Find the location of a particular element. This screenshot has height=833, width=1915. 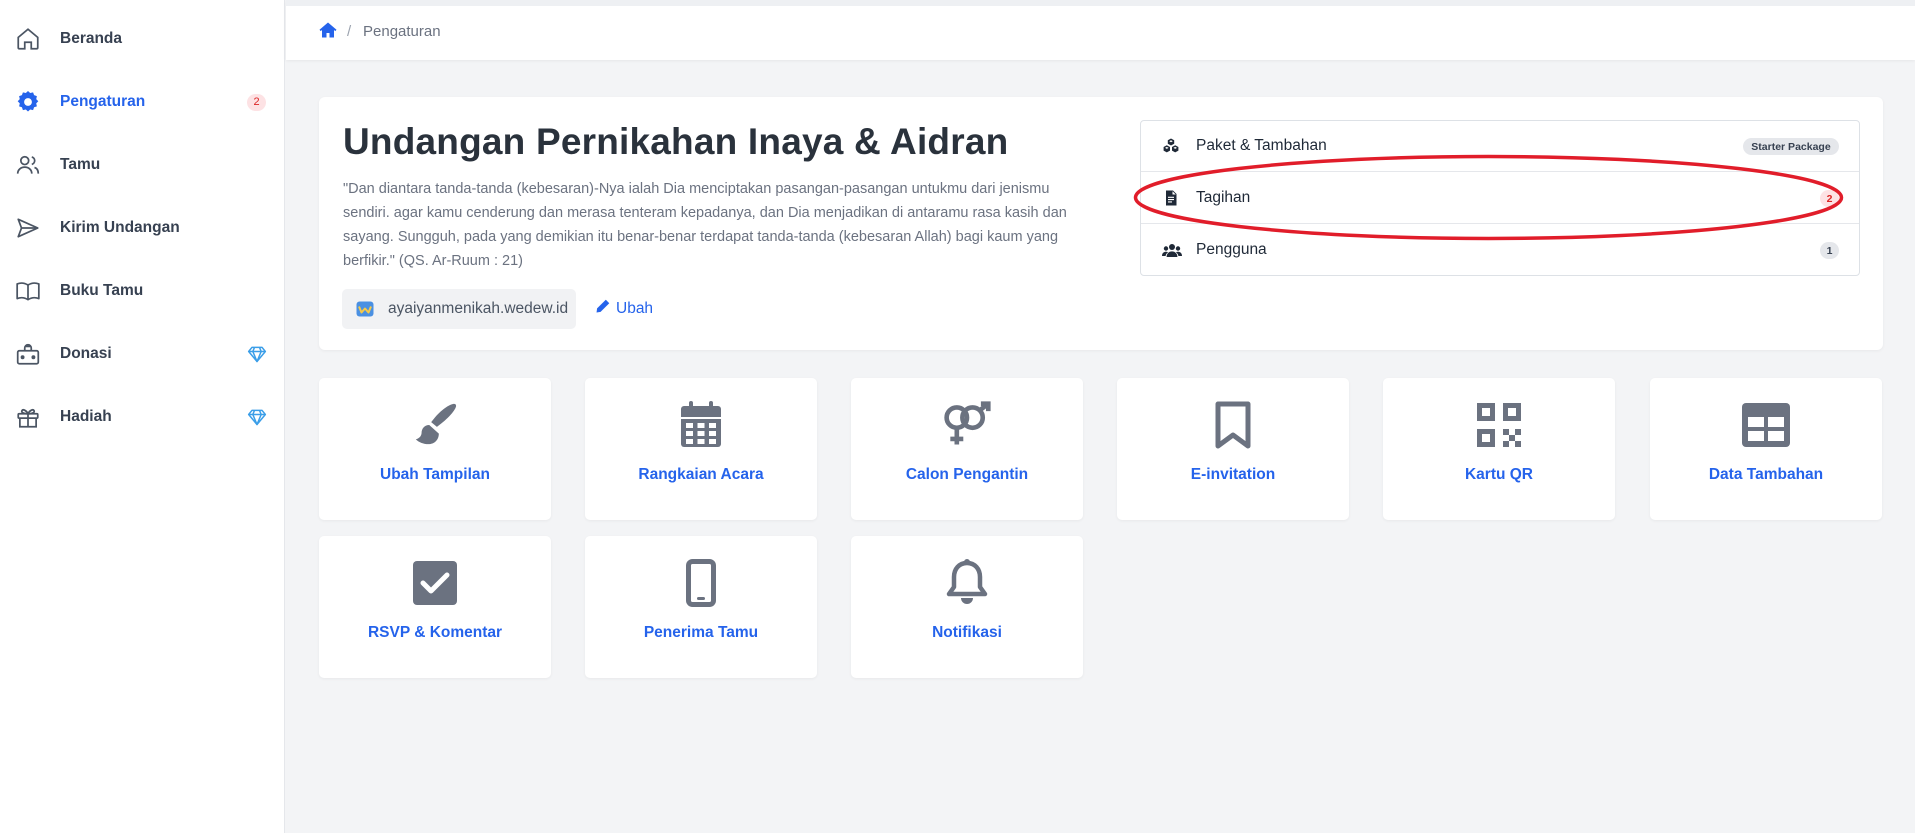

sidebar-item-kirim-undangan: Kirim Undangan is located at coordinates (142, 228).